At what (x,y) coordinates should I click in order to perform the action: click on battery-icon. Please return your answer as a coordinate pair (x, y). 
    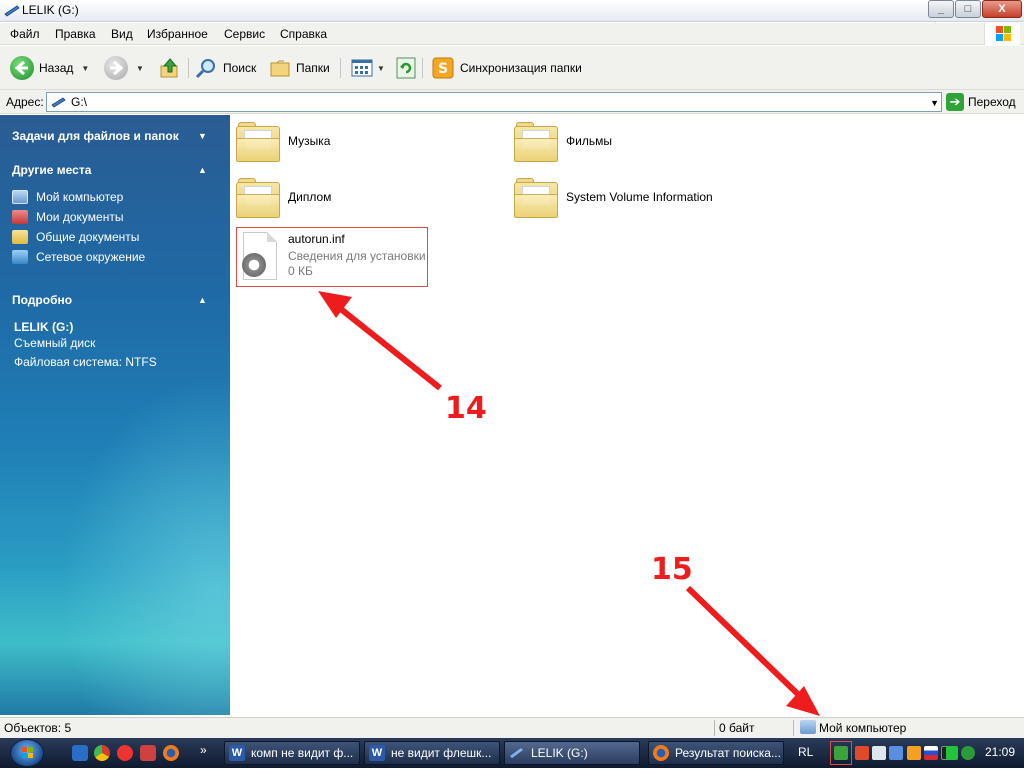
    Looking at the image, I should click on (952, 753).